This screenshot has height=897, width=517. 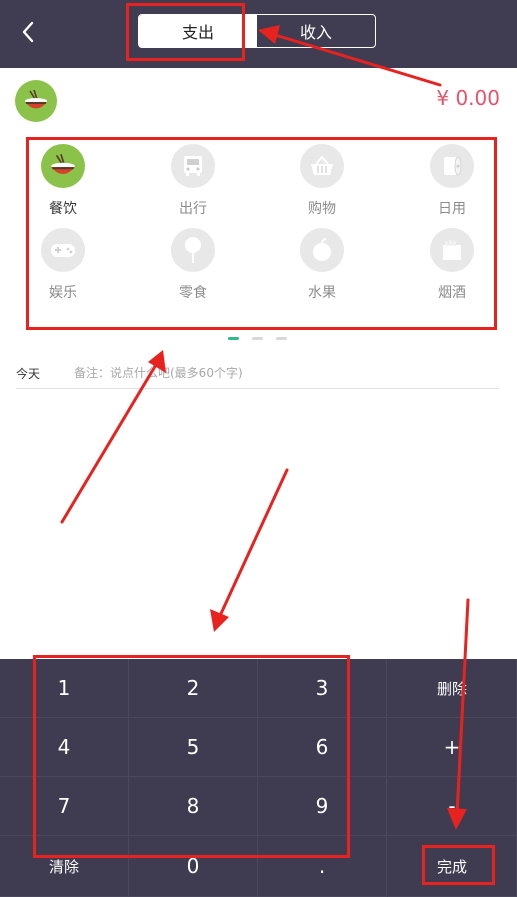 I want to click on key-0: 0, so click(x=193, y=866).